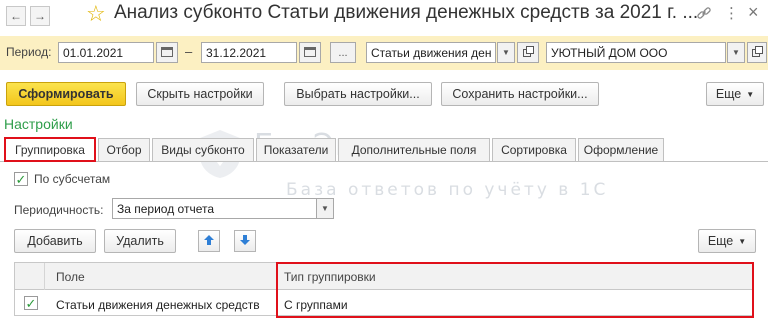  Describe the element at coordinates (29, 52) in the screenshot. I see `period-label: Период:` at that location.